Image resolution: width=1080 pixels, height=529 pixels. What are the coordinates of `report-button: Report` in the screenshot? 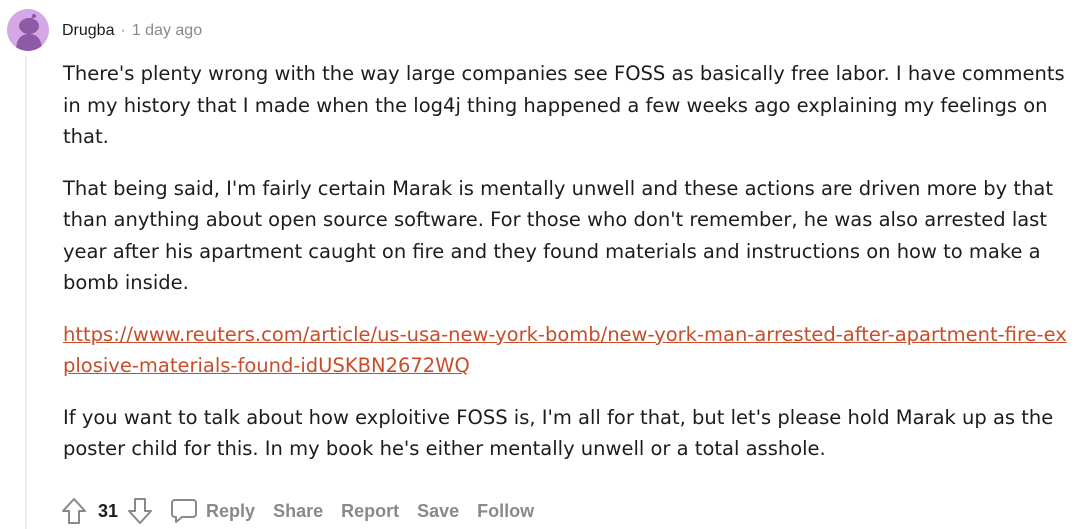 It's located at (370, 511).